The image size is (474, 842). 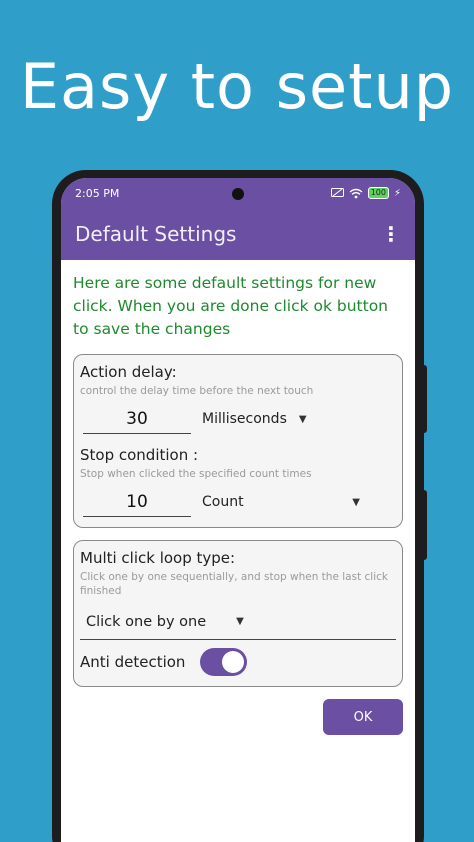 What do you see at coordinates (156, 234) in the screenshot?
I see `app-bar-title: Default Settings` at bounding box center [156, 234].